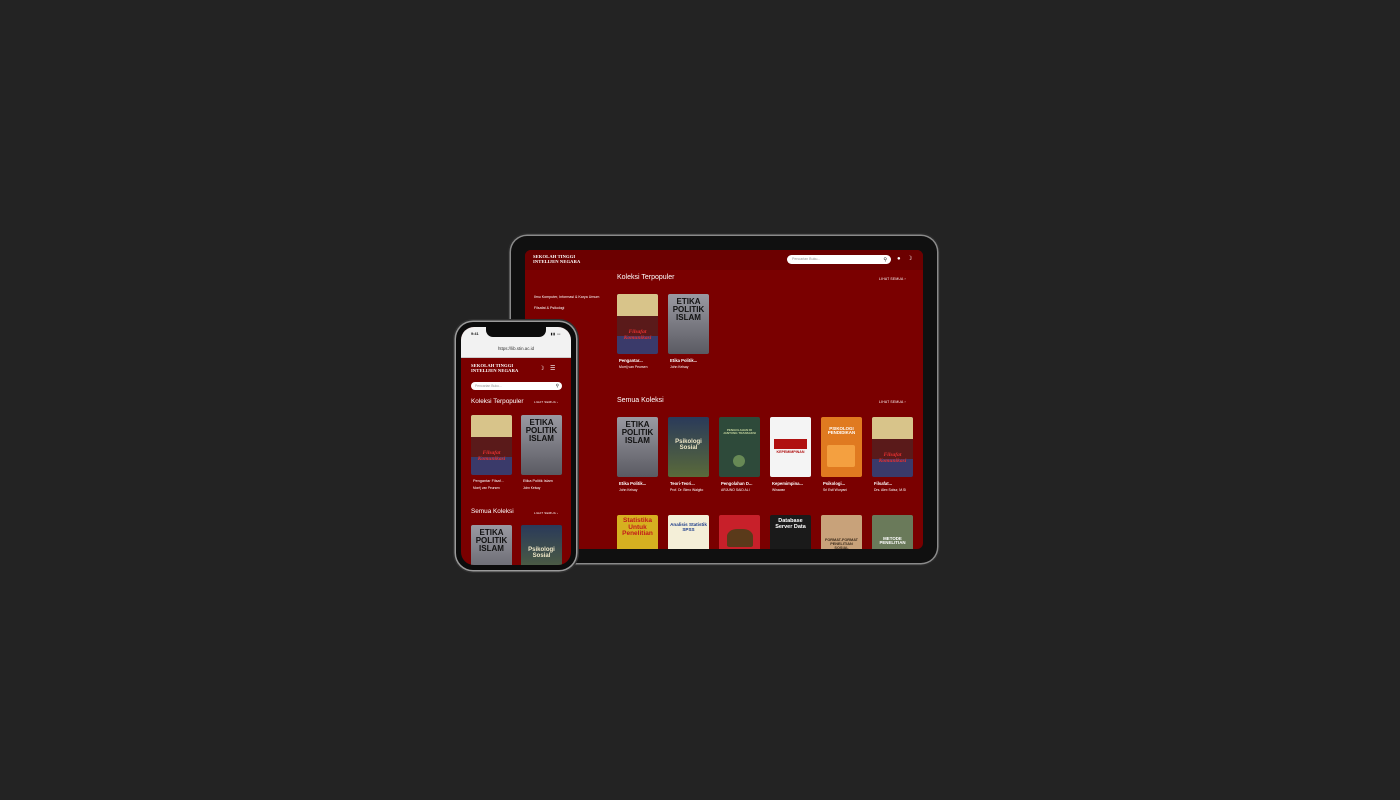  I want to click on book-card: ETIKA POLITIK ISLAM, so click(491, 545).